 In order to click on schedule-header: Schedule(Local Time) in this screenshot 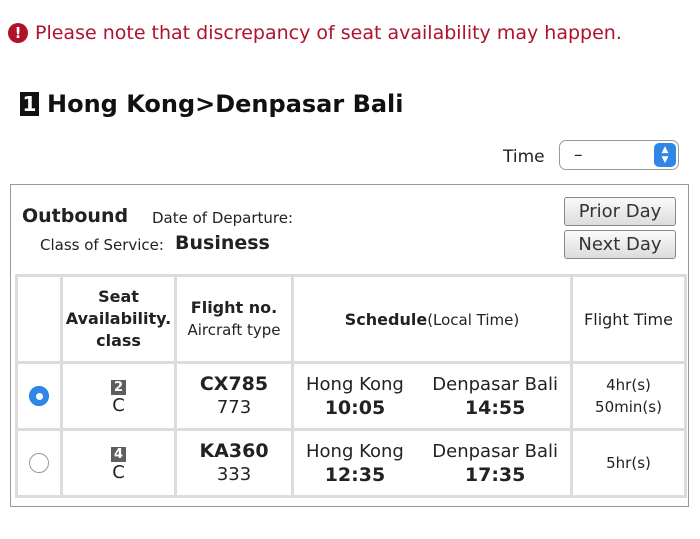, I will do `click(432, 319)`.